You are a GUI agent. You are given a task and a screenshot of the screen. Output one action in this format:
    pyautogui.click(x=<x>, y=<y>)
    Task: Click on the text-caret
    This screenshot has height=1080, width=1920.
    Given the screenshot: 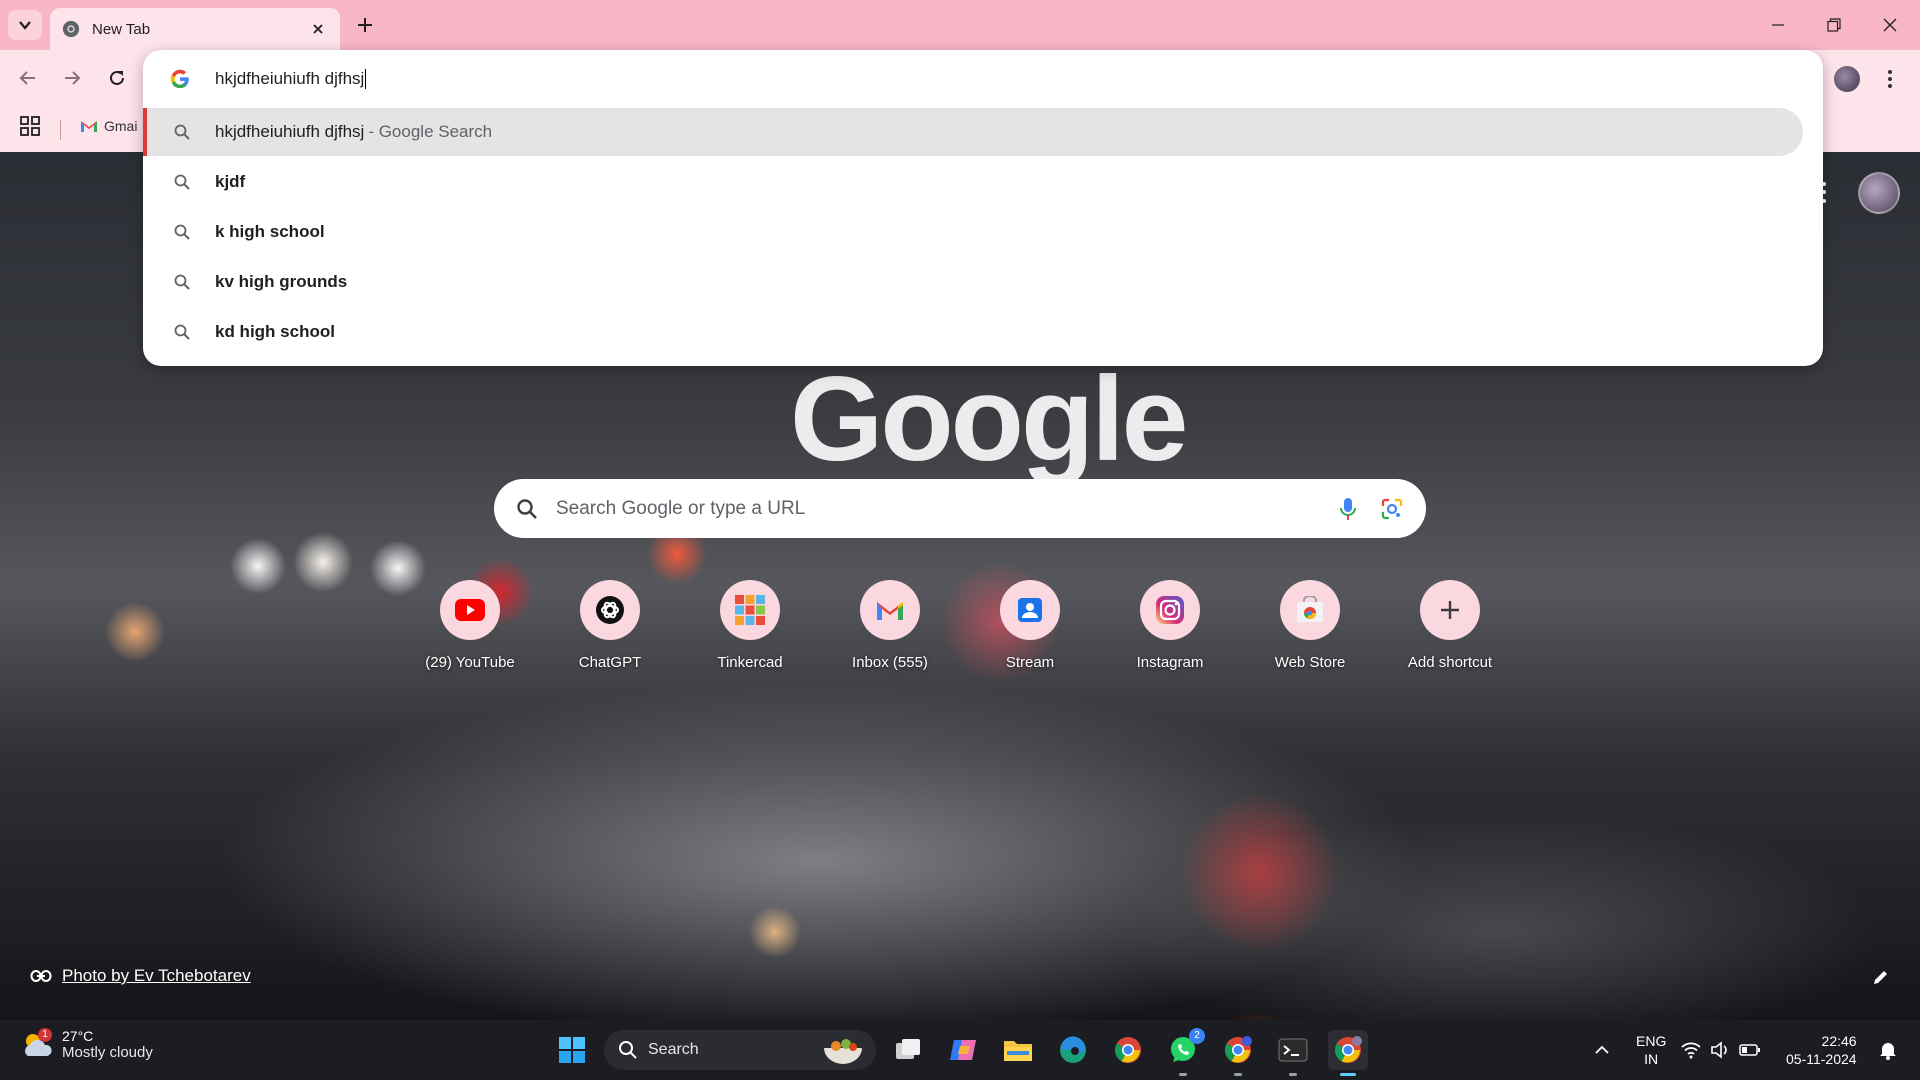 What is the action you would take?
    pyautogui.click(x=366, y=79)
    